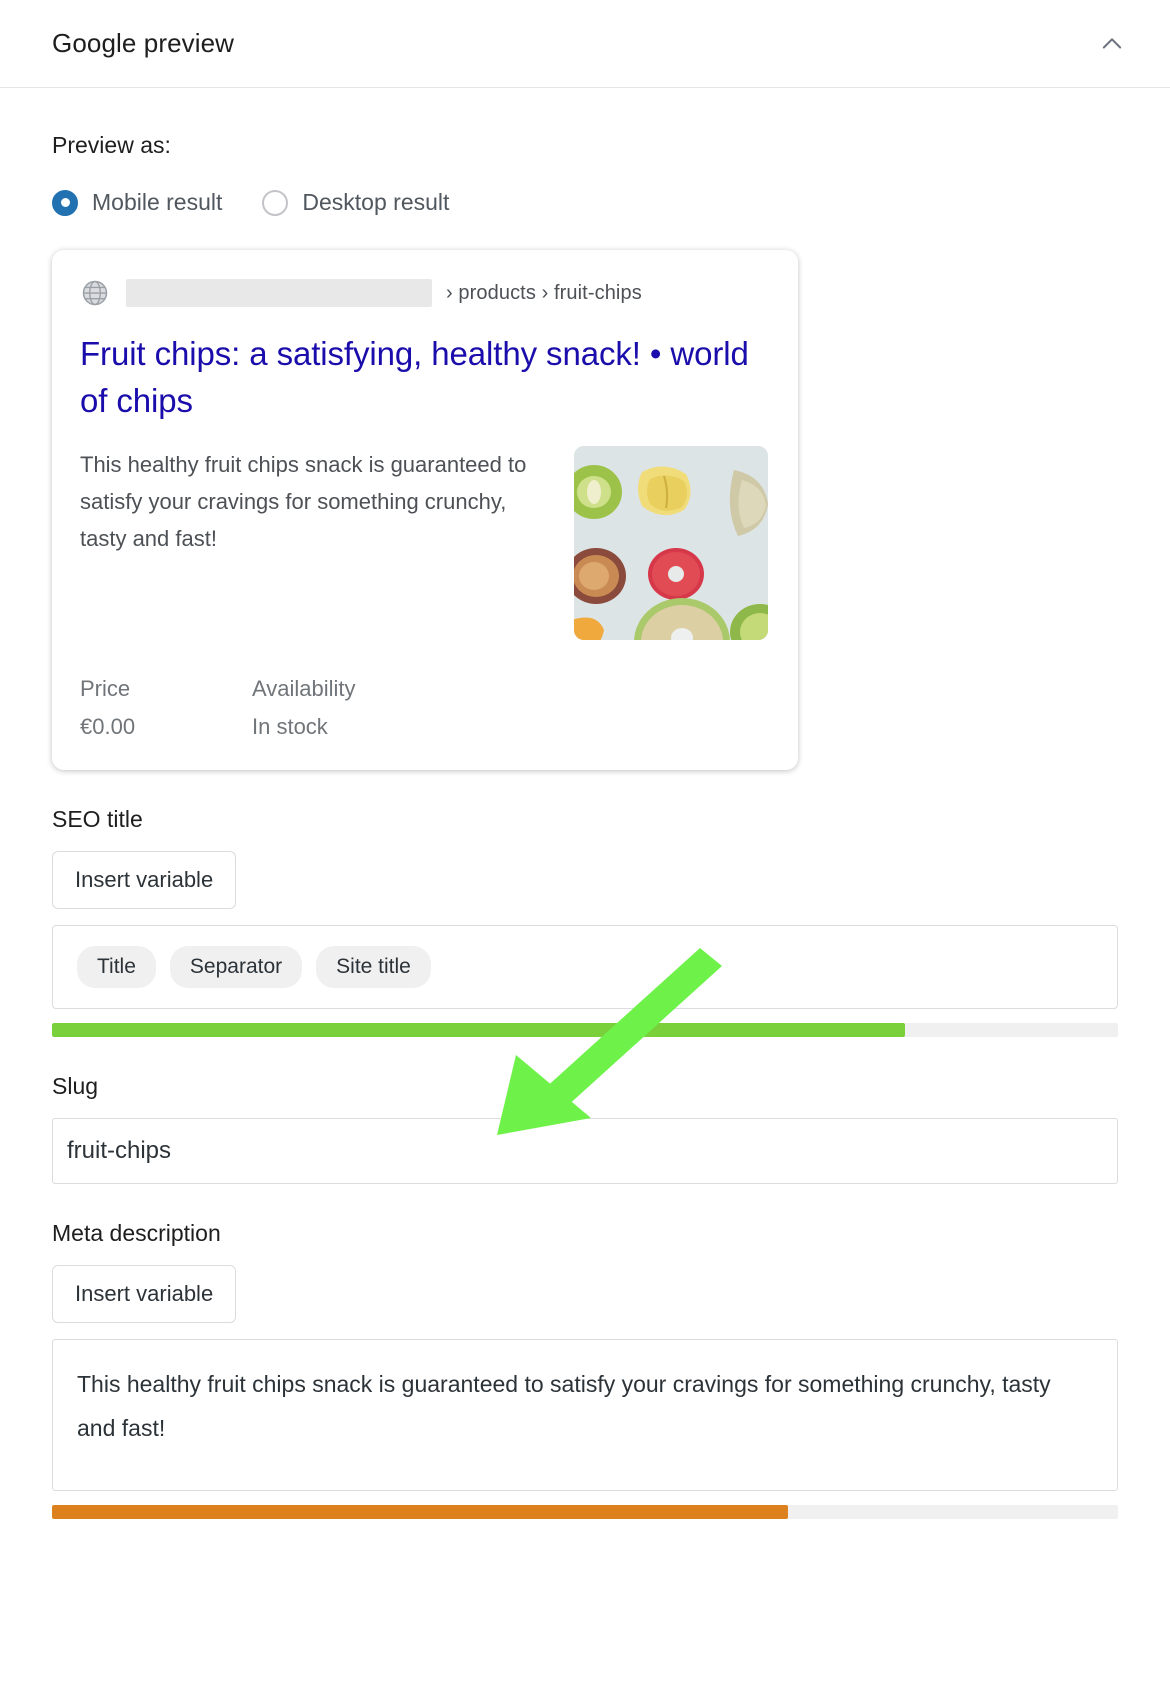  What do you see at coordinates (585, 202) in the screenshot?
I see `preview-as-radio-group: Mobile result Desktop result` at bounding box center [585, 202].